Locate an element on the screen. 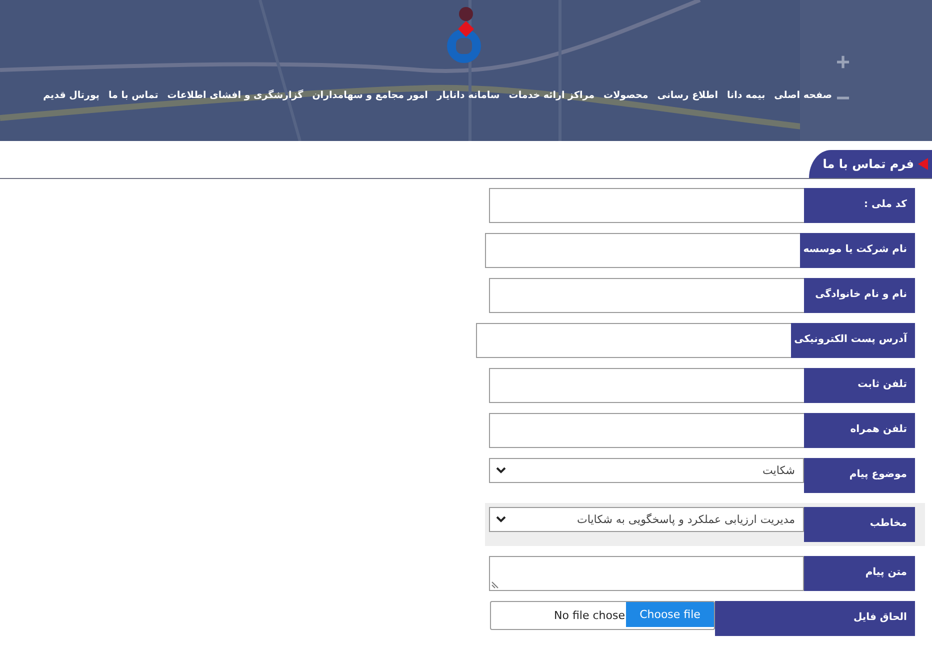  field-label: نام شرکت یا موسسه is located at coordinates (857, 250).